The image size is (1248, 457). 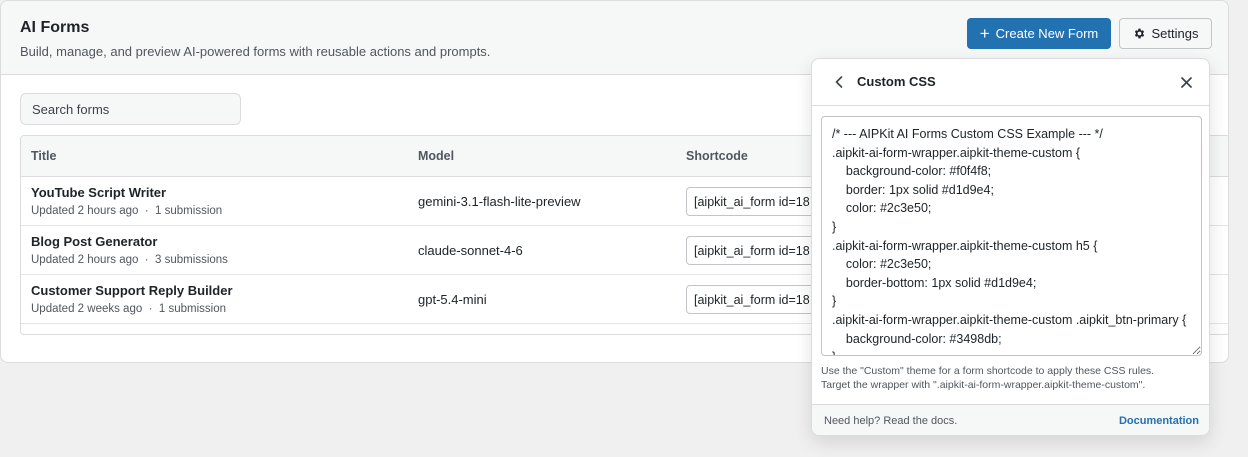 What do you see at coordinates (1175, 33) in the screenshot?
I see `settings-label: Settings` at bounding box center [1175, 33].